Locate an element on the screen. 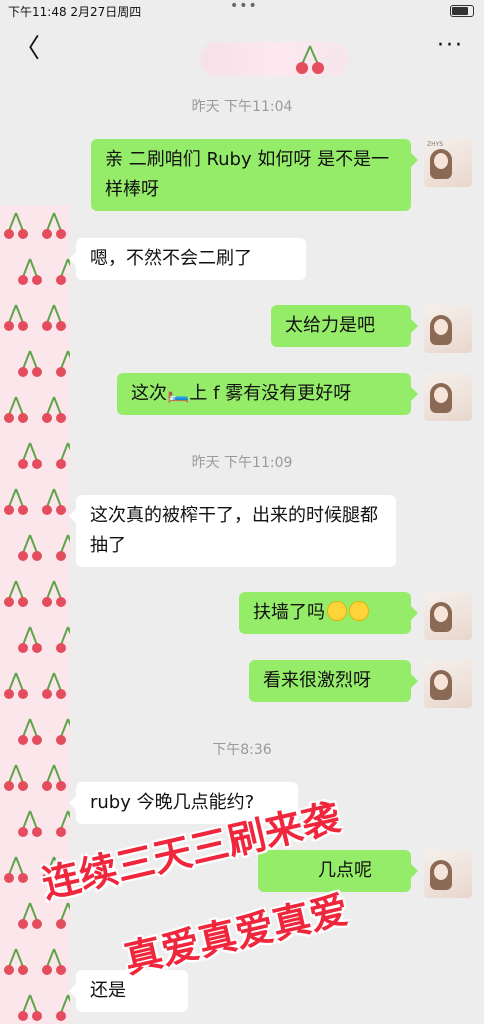  timestamp: 昨天 下午11:09 is located at coordinates (242, 463).